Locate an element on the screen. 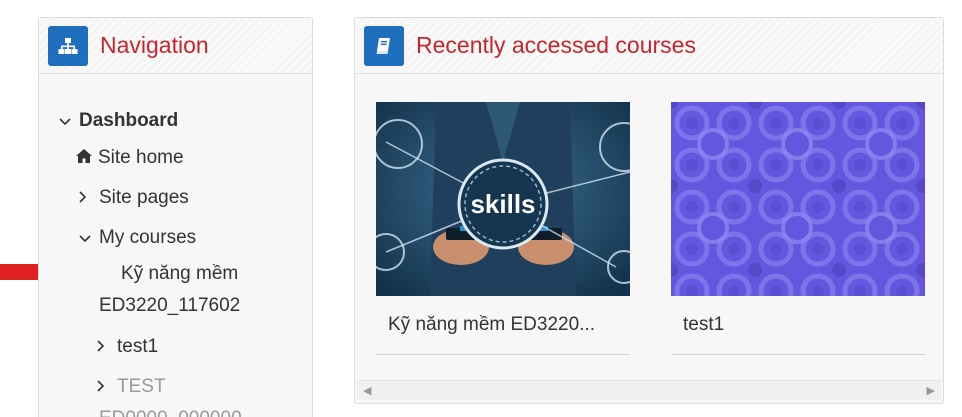  course-name: test1 is located at coordinates (703, 325).